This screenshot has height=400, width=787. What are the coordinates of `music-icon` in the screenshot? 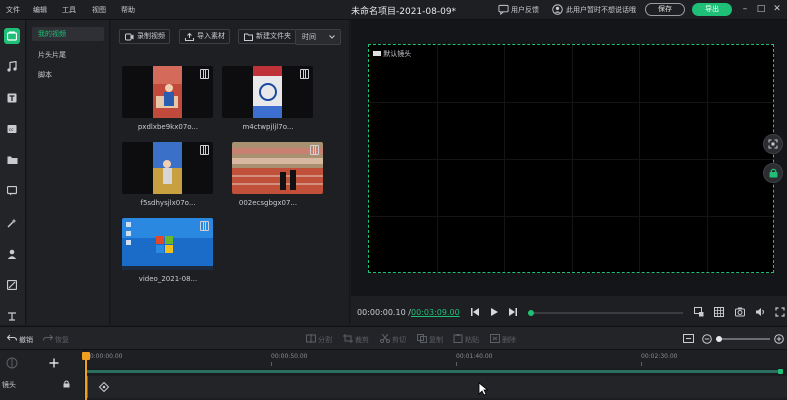 It's located at (12, 66).